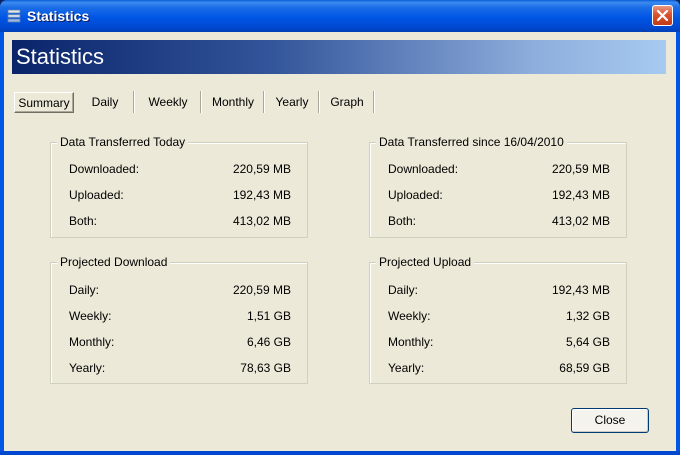 The height and width of the screenshot is (455, 680). I want to click on tab-weekly: Weekly, so click(168, 102).